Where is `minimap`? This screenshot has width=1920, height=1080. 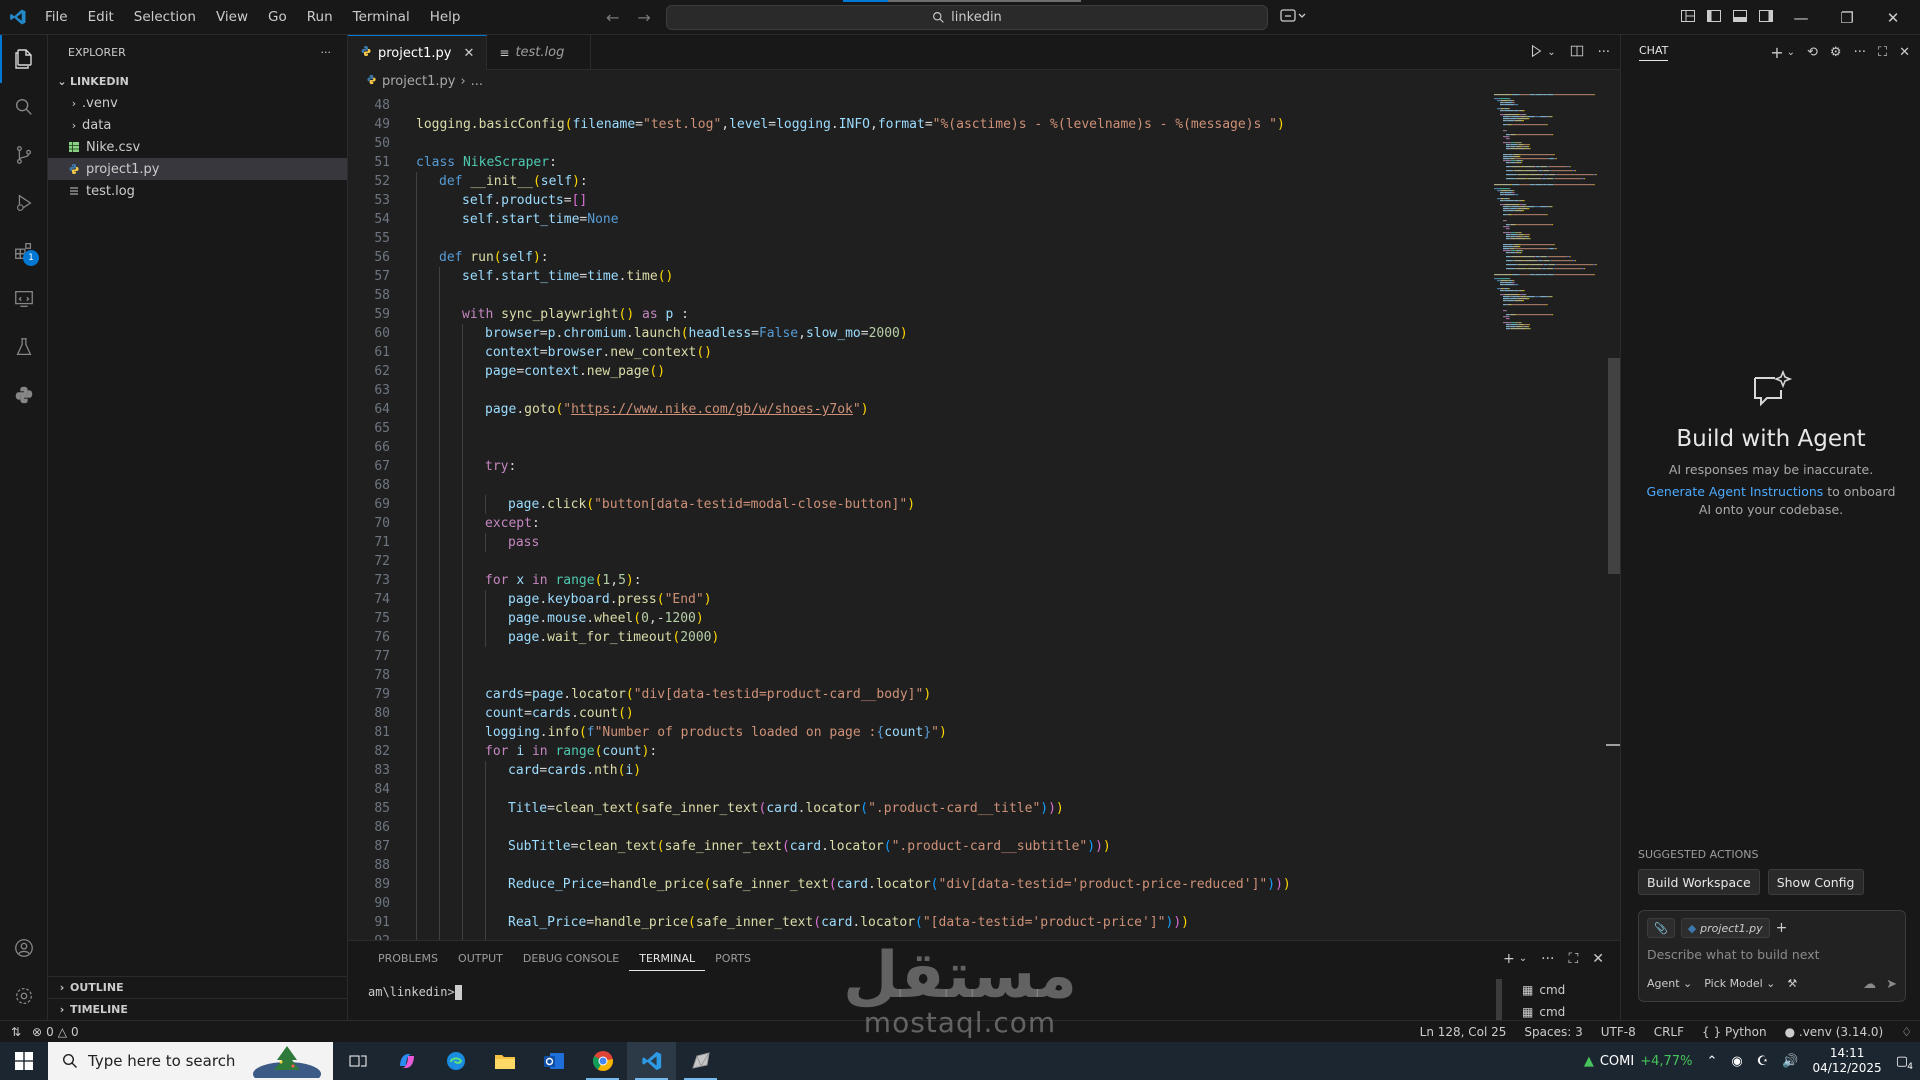 minimap is located at coordinates (1545, 516).